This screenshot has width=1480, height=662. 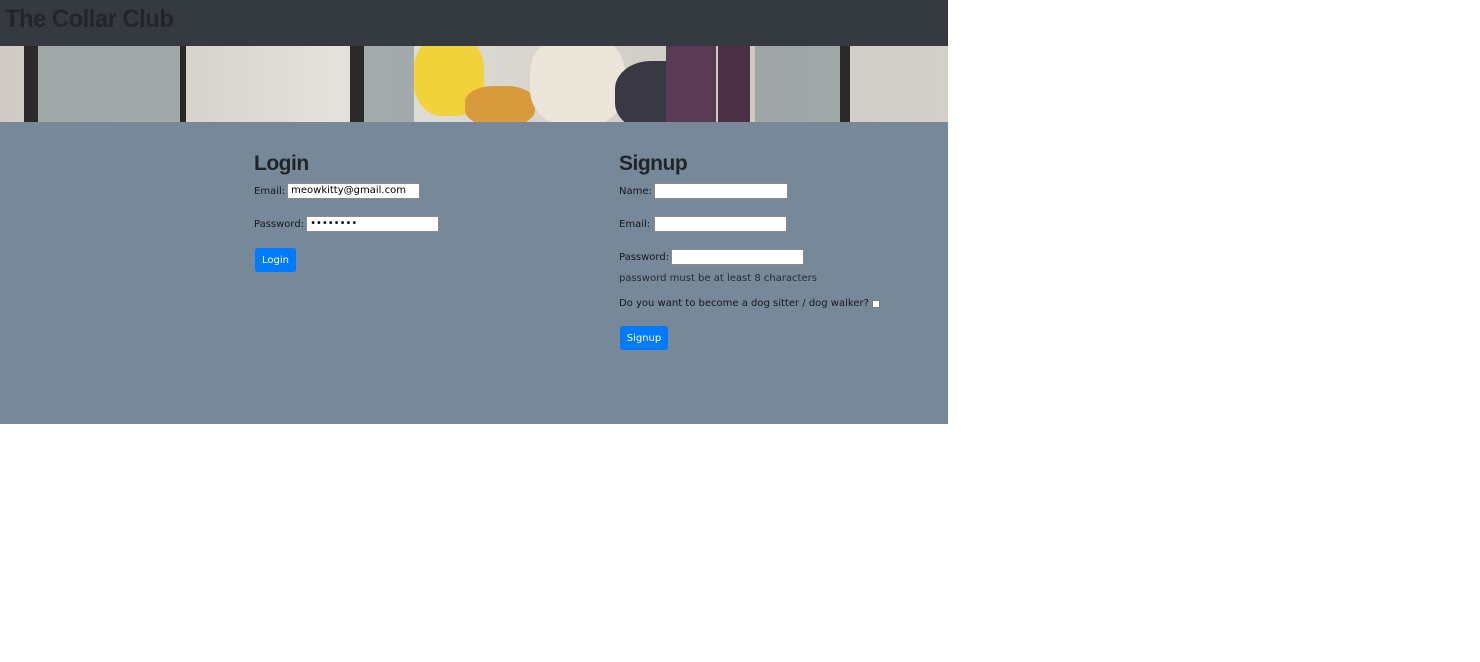 I want to click on signup-heading: Signup, so click(x=653, y=163).